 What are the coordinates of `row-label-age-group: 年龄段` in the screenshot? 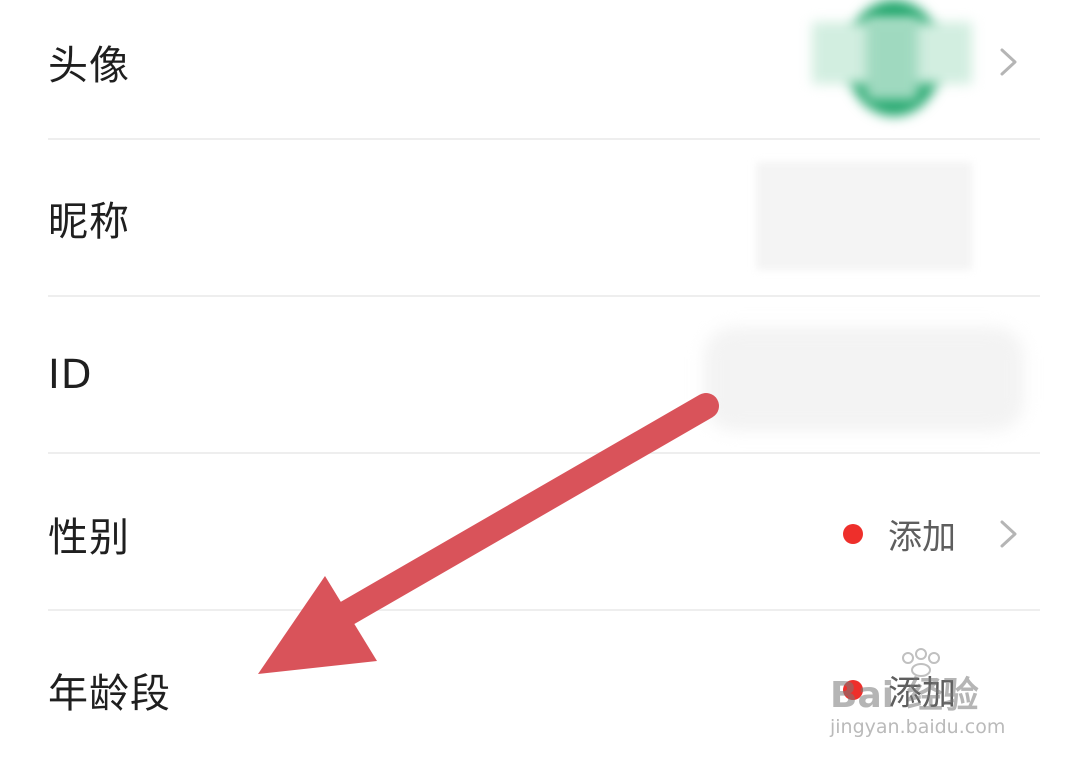 It's located at (109, 694).